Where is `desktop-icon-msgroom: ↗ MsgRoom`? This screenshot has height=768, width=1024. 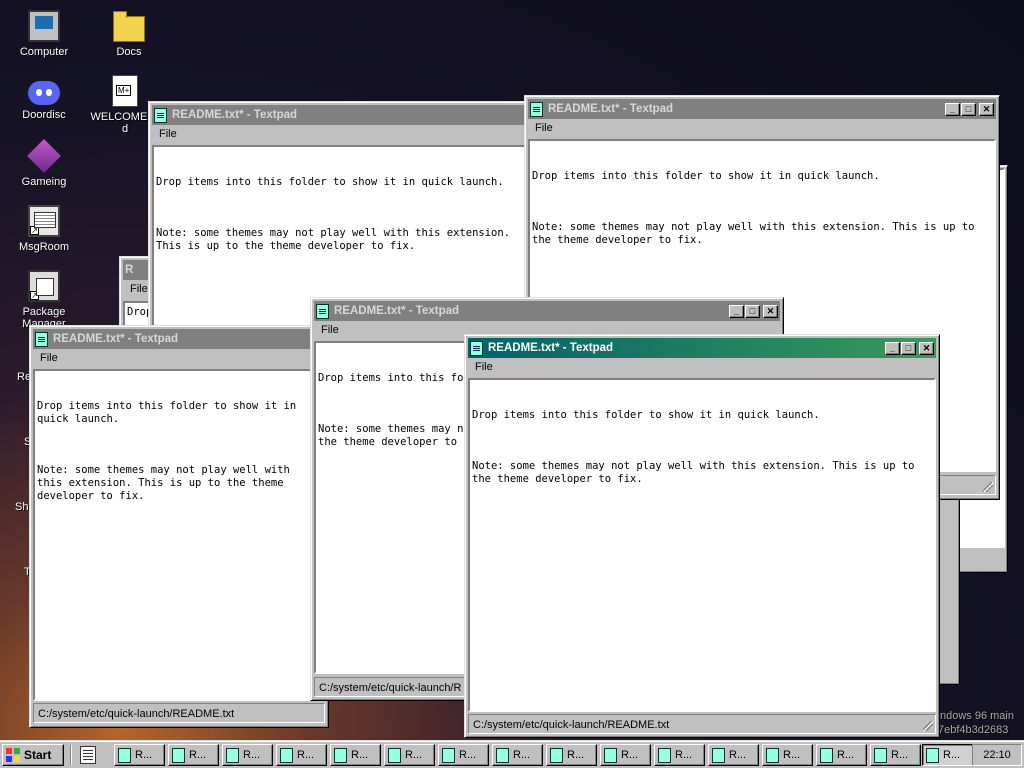
desktop-icon-msgroom: ↗ MsgRoom is located at coordinates (44, 229).